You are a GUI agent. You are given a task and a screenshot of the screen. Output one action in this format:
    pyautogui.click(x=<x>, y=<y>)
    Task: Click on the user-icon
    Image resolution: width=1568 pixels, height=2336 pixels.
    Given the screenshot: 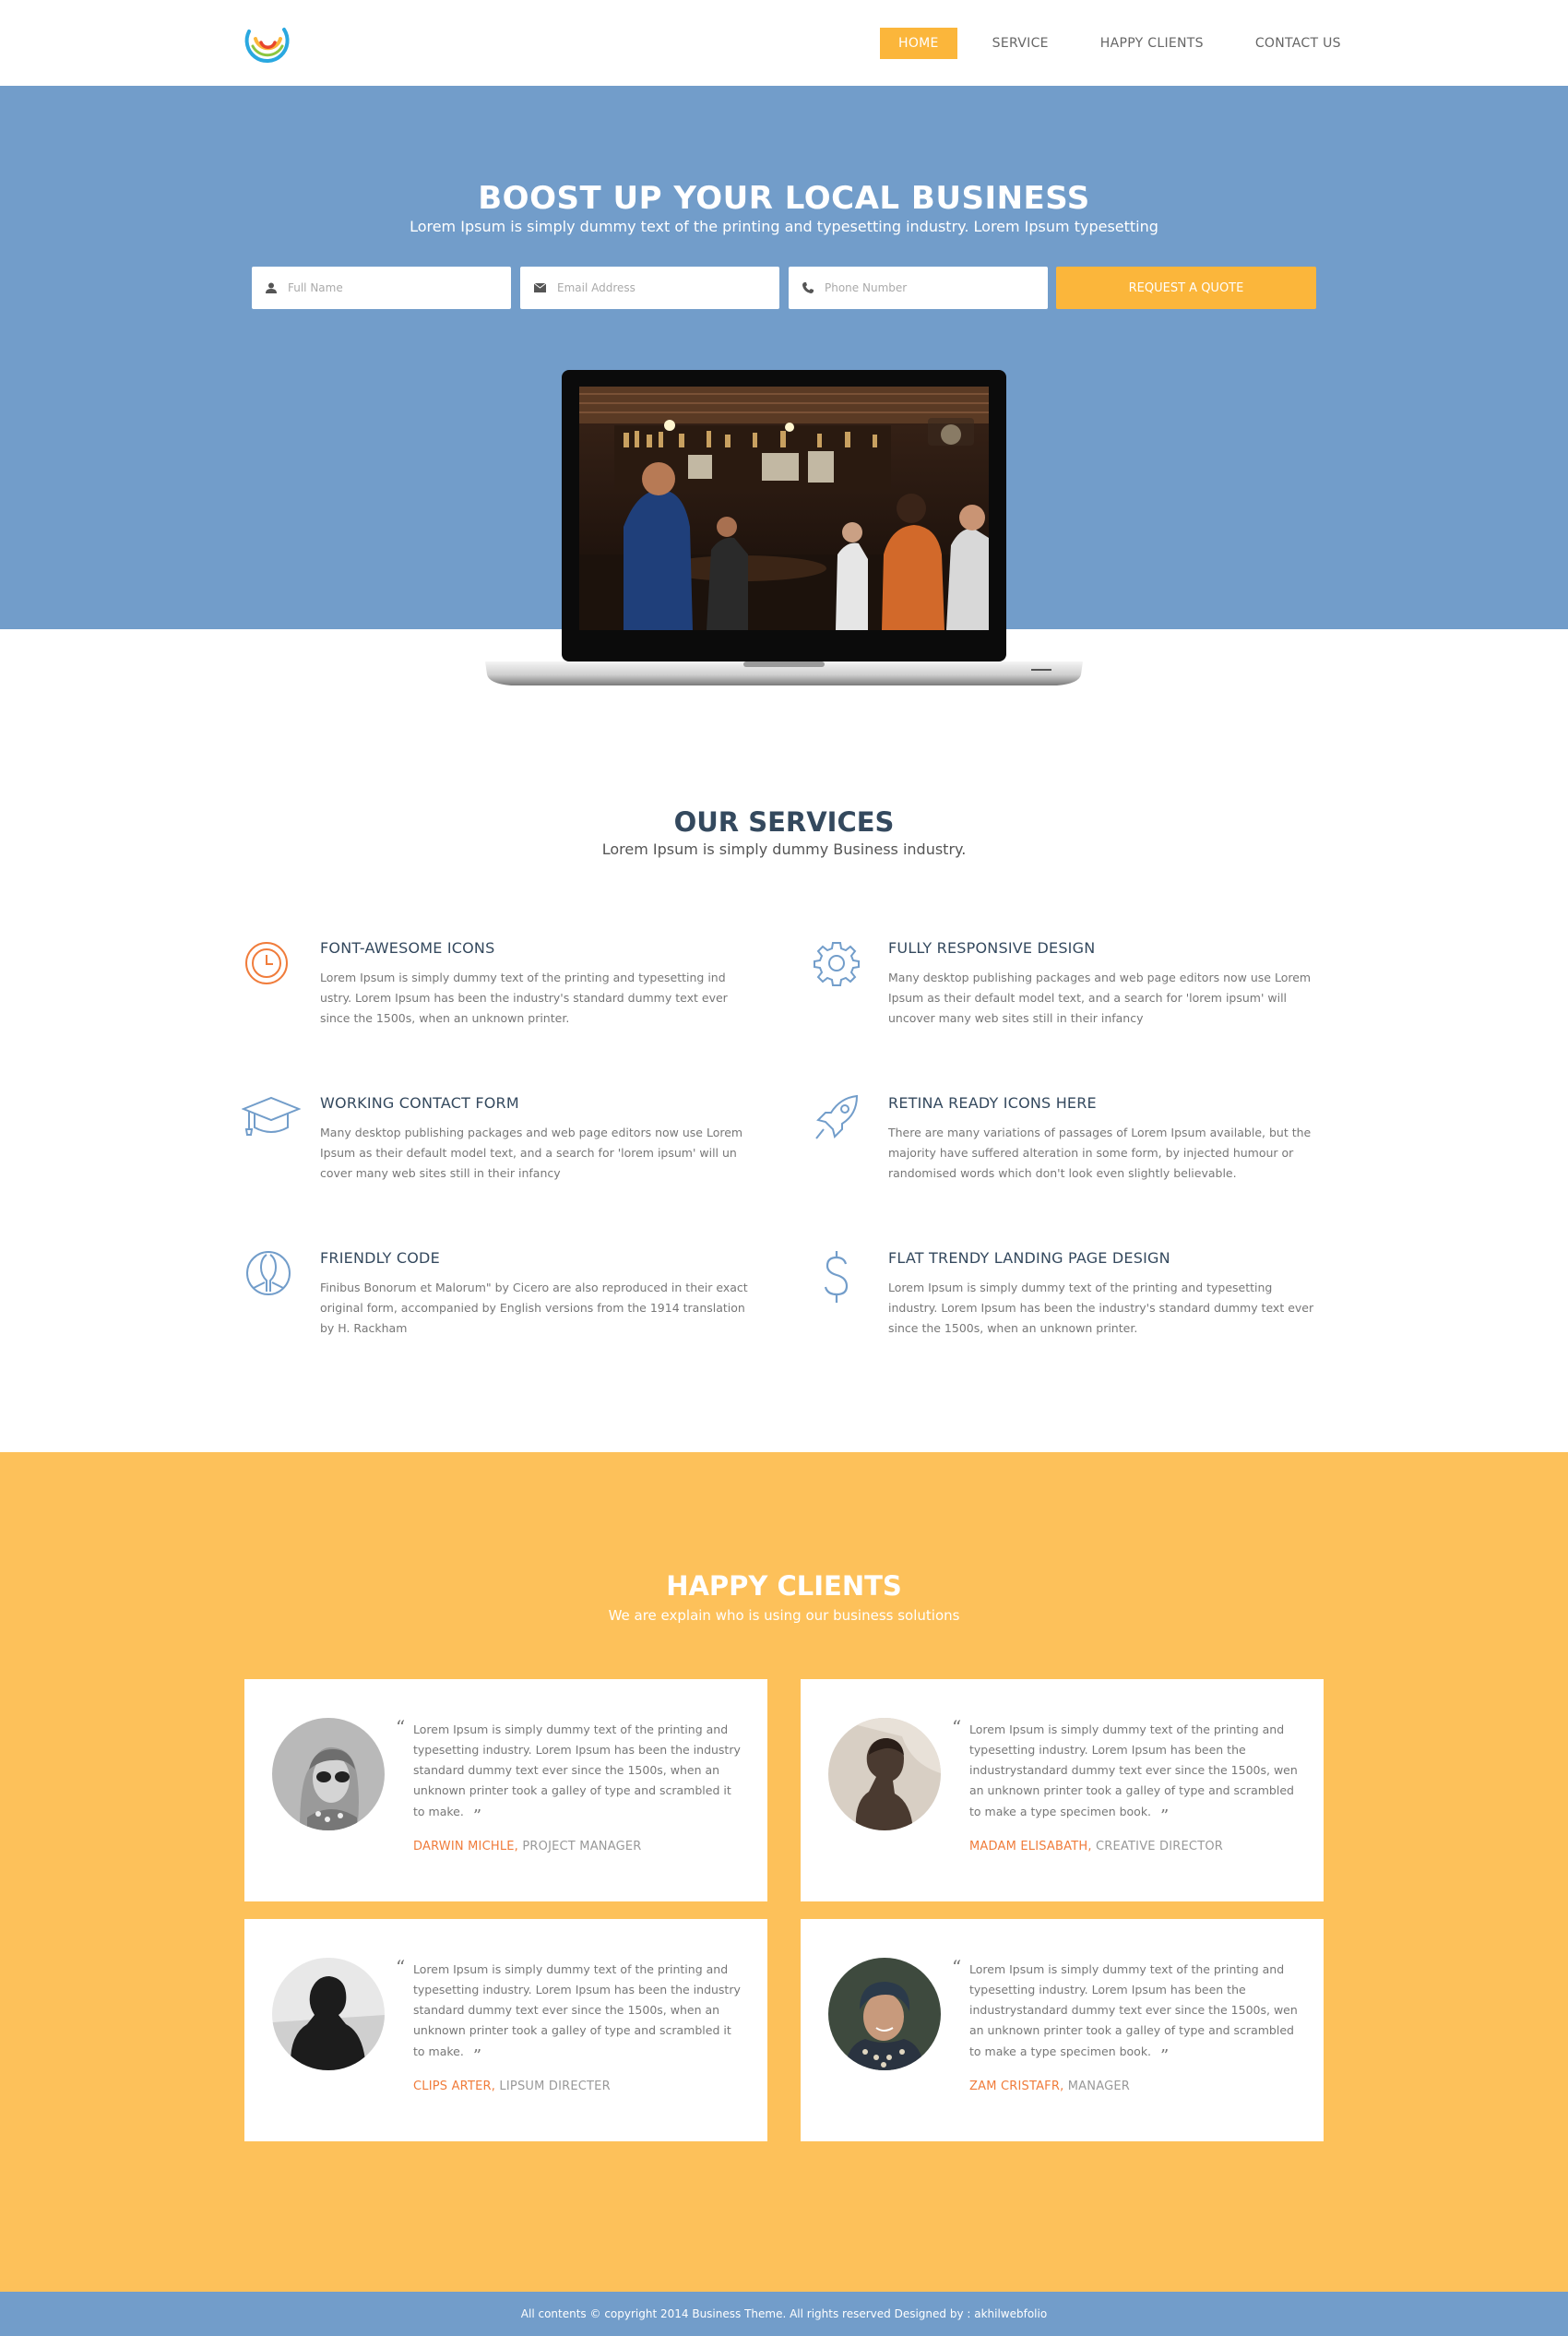 What is the action you would take?
    pyautogui.click(x=271, y=288)
    